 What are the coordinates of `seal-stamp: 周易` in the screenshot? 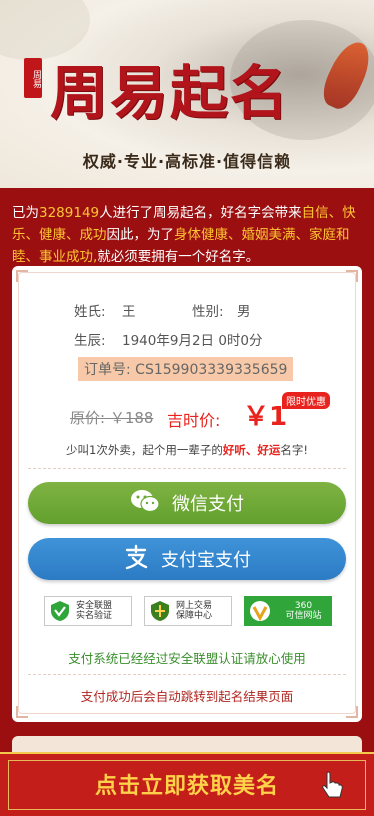 It's located at (33, 78).